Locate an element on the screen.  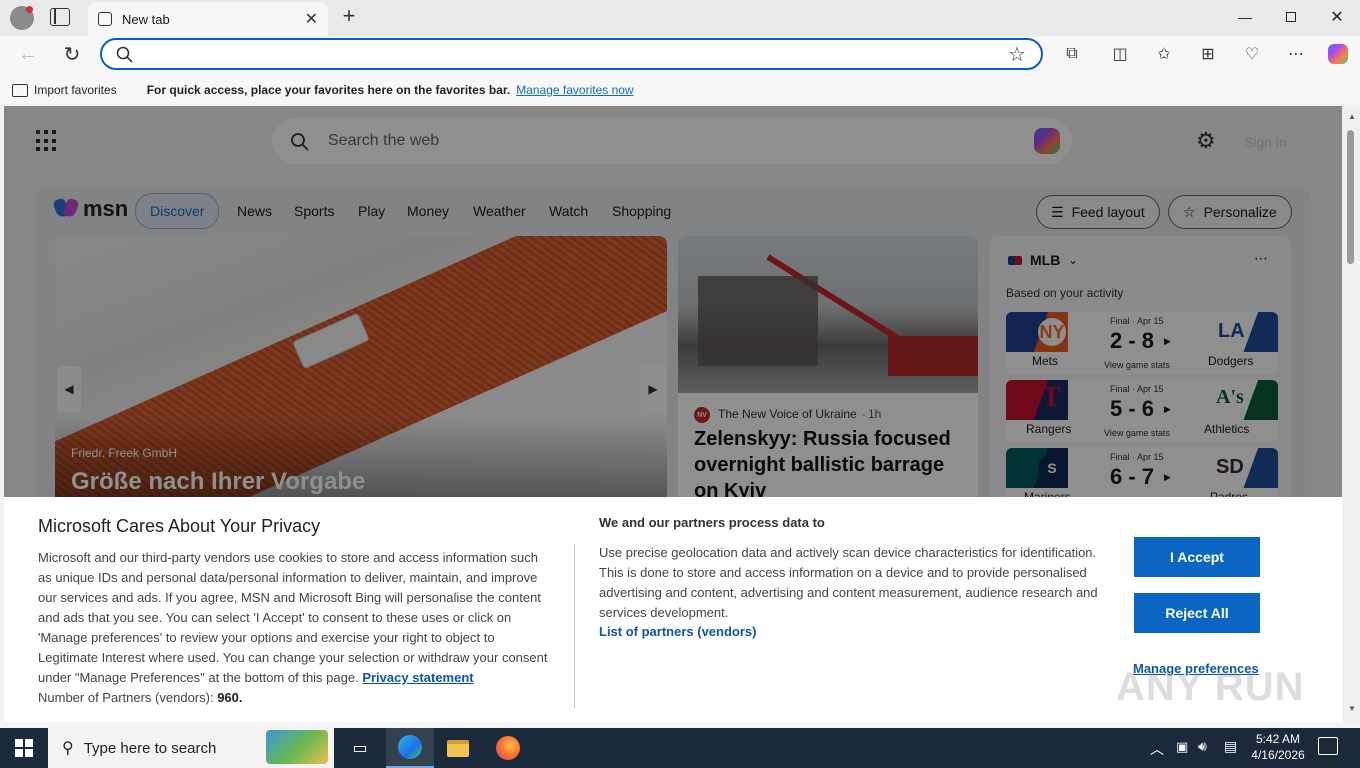
right-title: We and our partners process data to is located at coordinates (712, 522).